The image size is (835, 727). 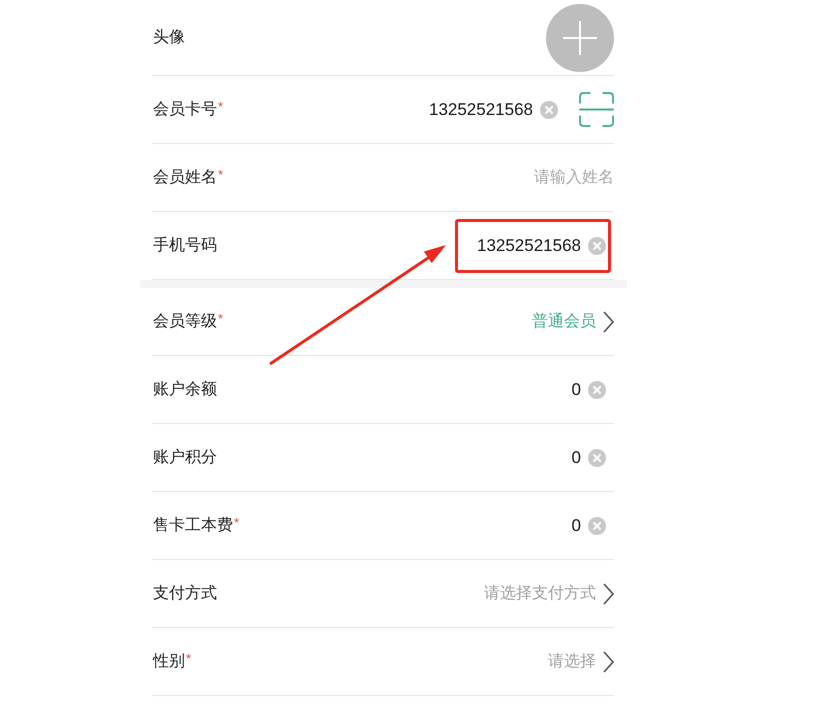 I want to click on field-label: 账户余额, so click(x=185, y=390).